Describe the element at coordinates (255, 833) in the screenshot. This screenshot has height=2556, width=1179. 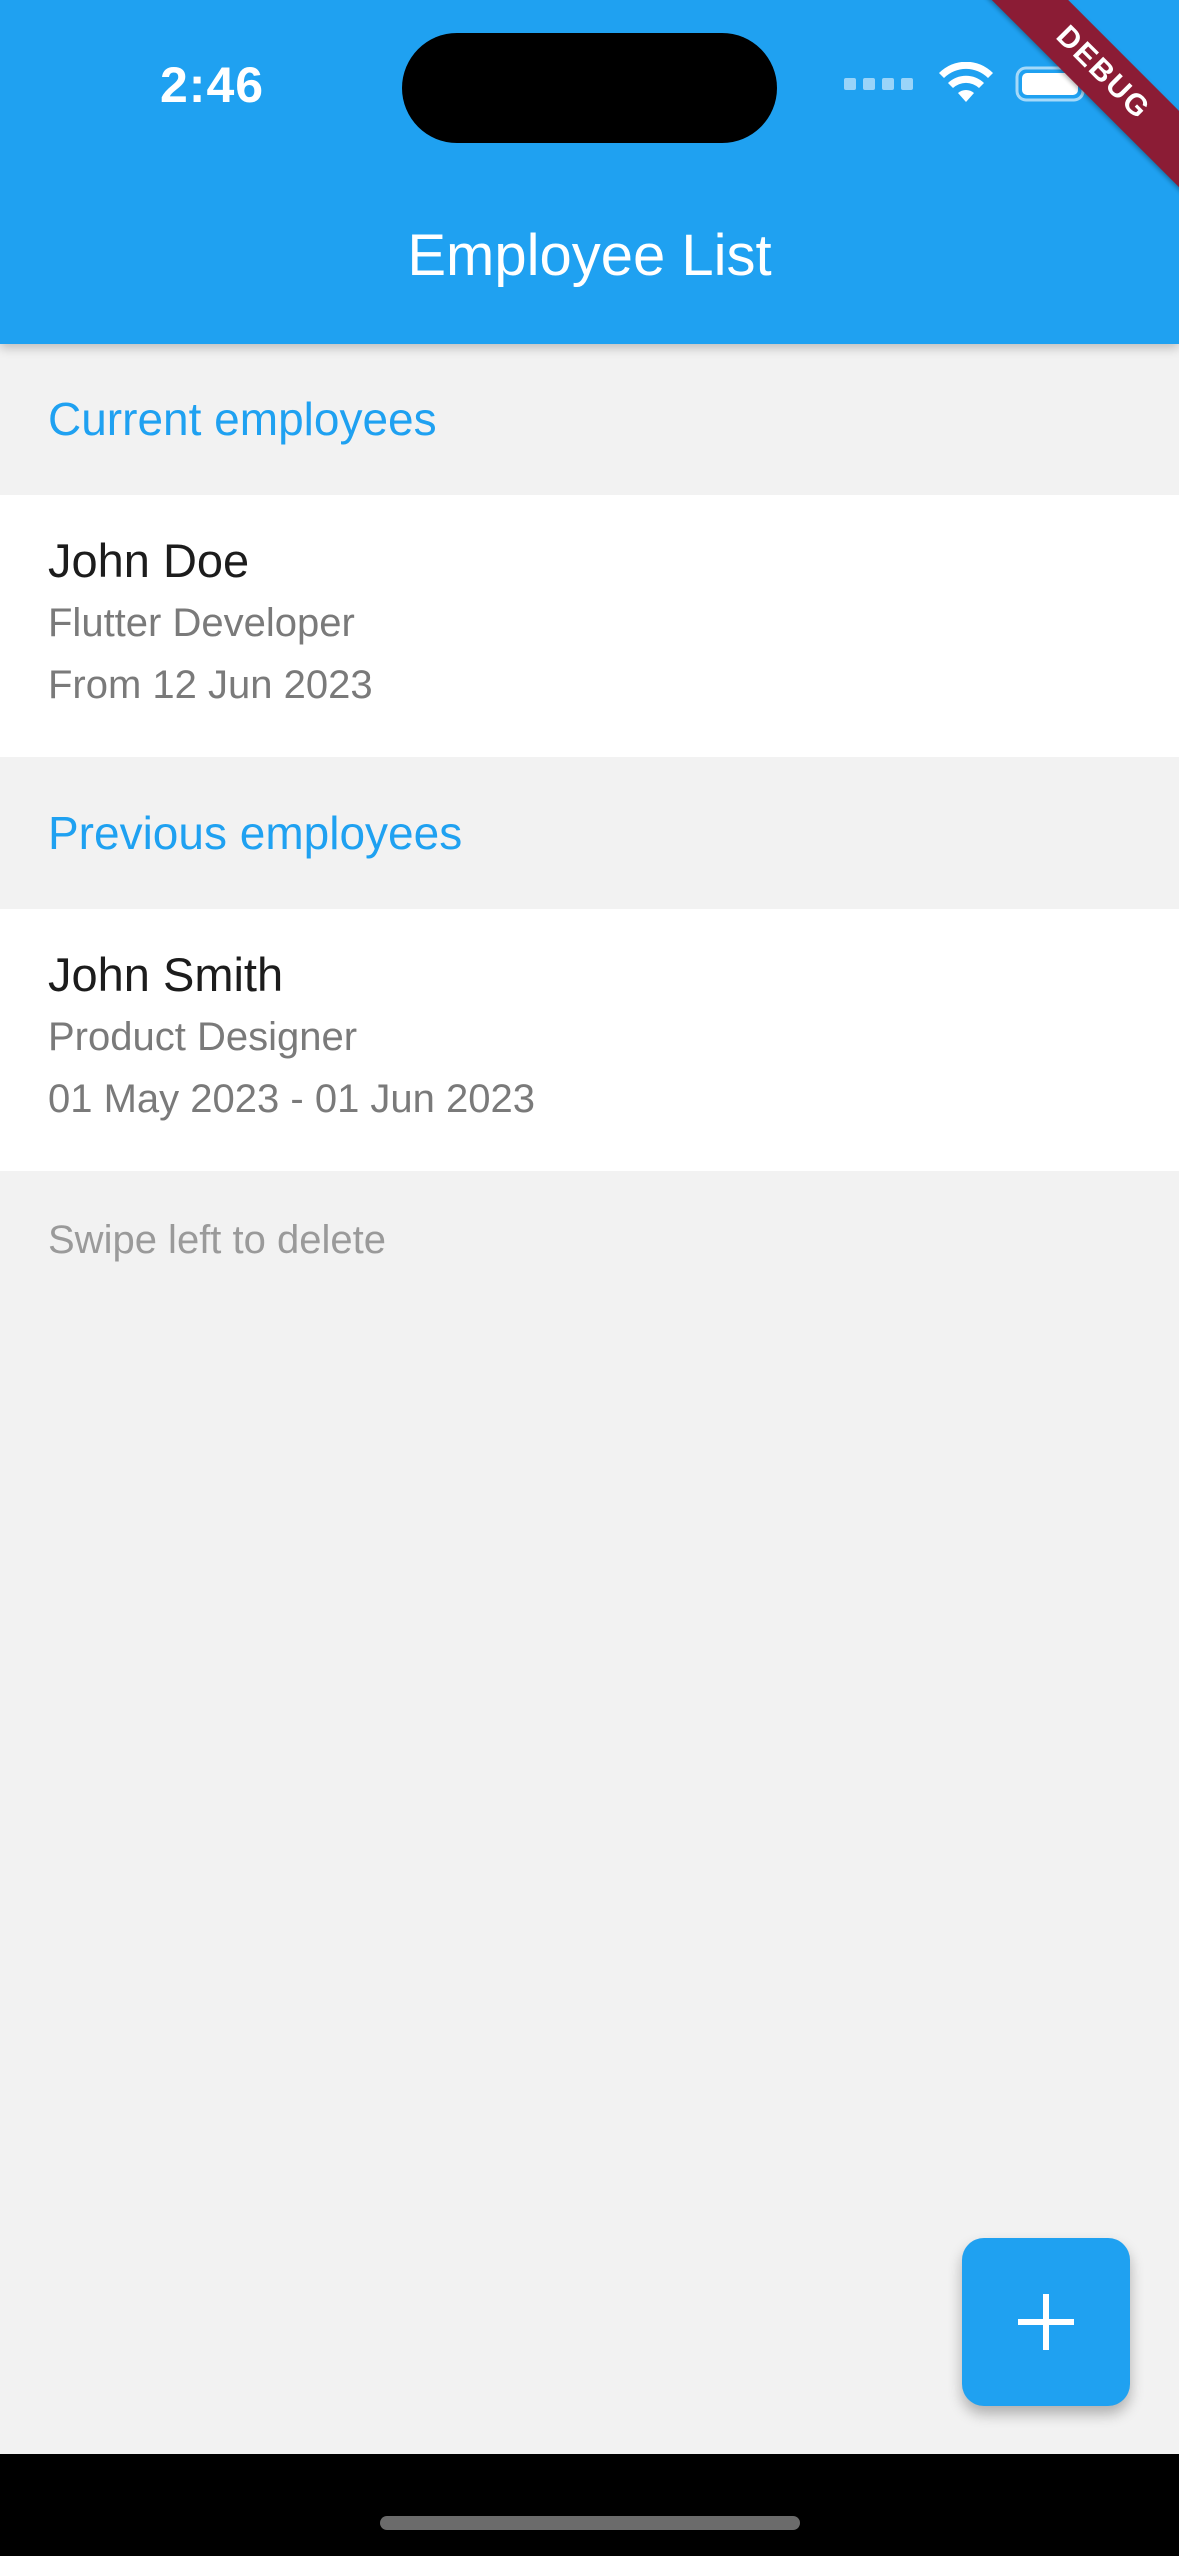
I see `previous-employees-header: Previous employees` at that location.